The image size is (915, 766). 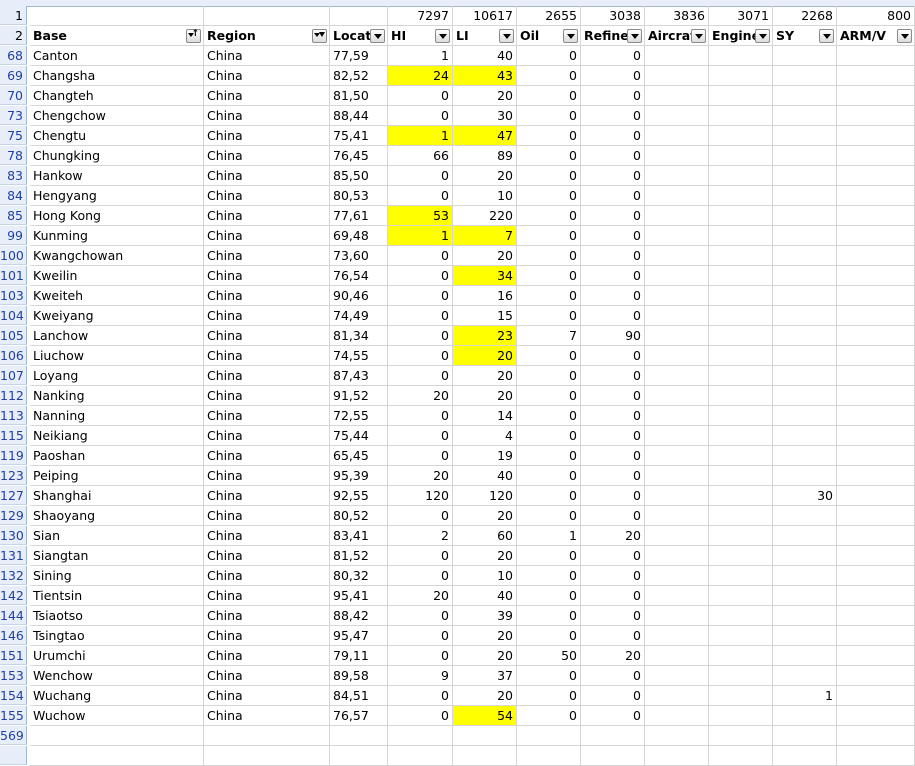 What do you see at coordinates (117, 96) in the screenshot?
I see `data-cell-base: Changteh` at bounding box center [117, 96].